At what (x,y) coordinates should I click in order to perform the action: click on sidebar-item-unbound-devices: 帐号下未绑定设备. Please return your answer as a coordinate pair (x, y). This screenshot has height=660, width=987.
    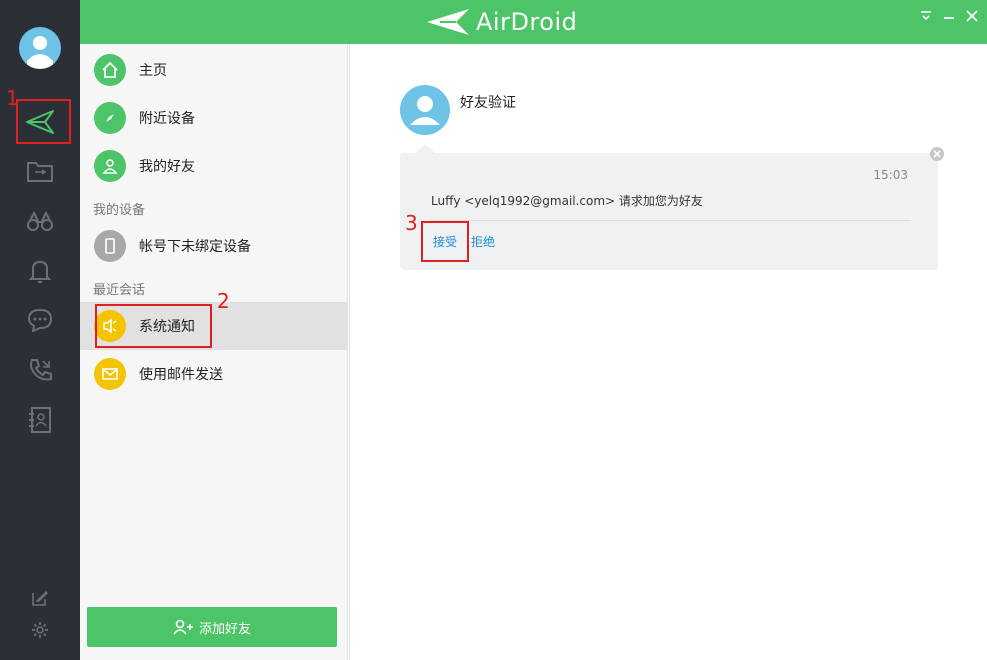
    Looking at the image, I should click on (214, 246).